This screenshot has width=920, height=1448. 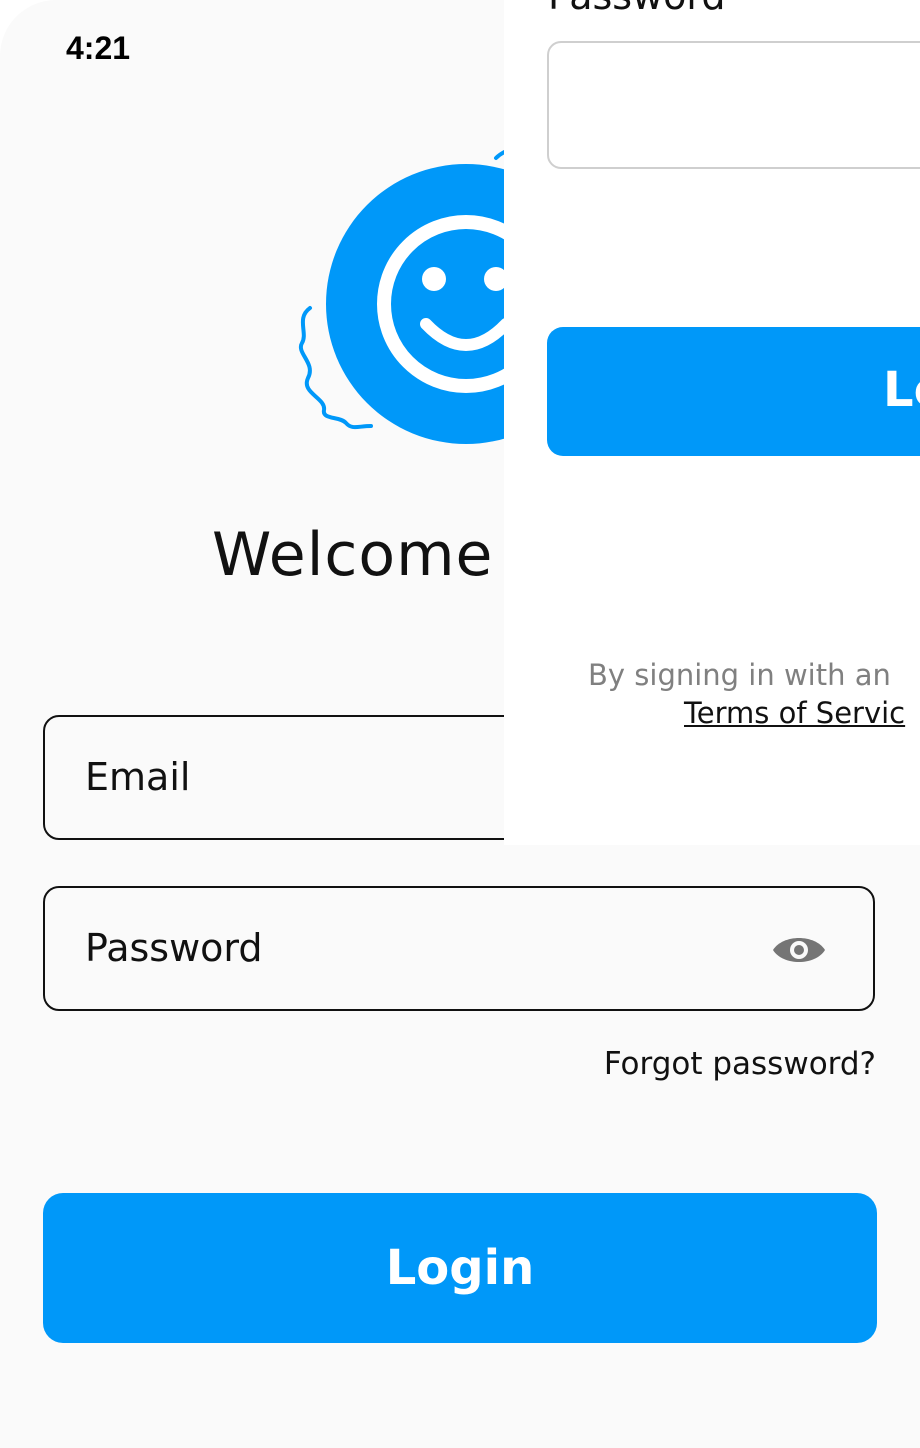 I want to click on overlay-password-label: Password, so click(x=637, y=9).